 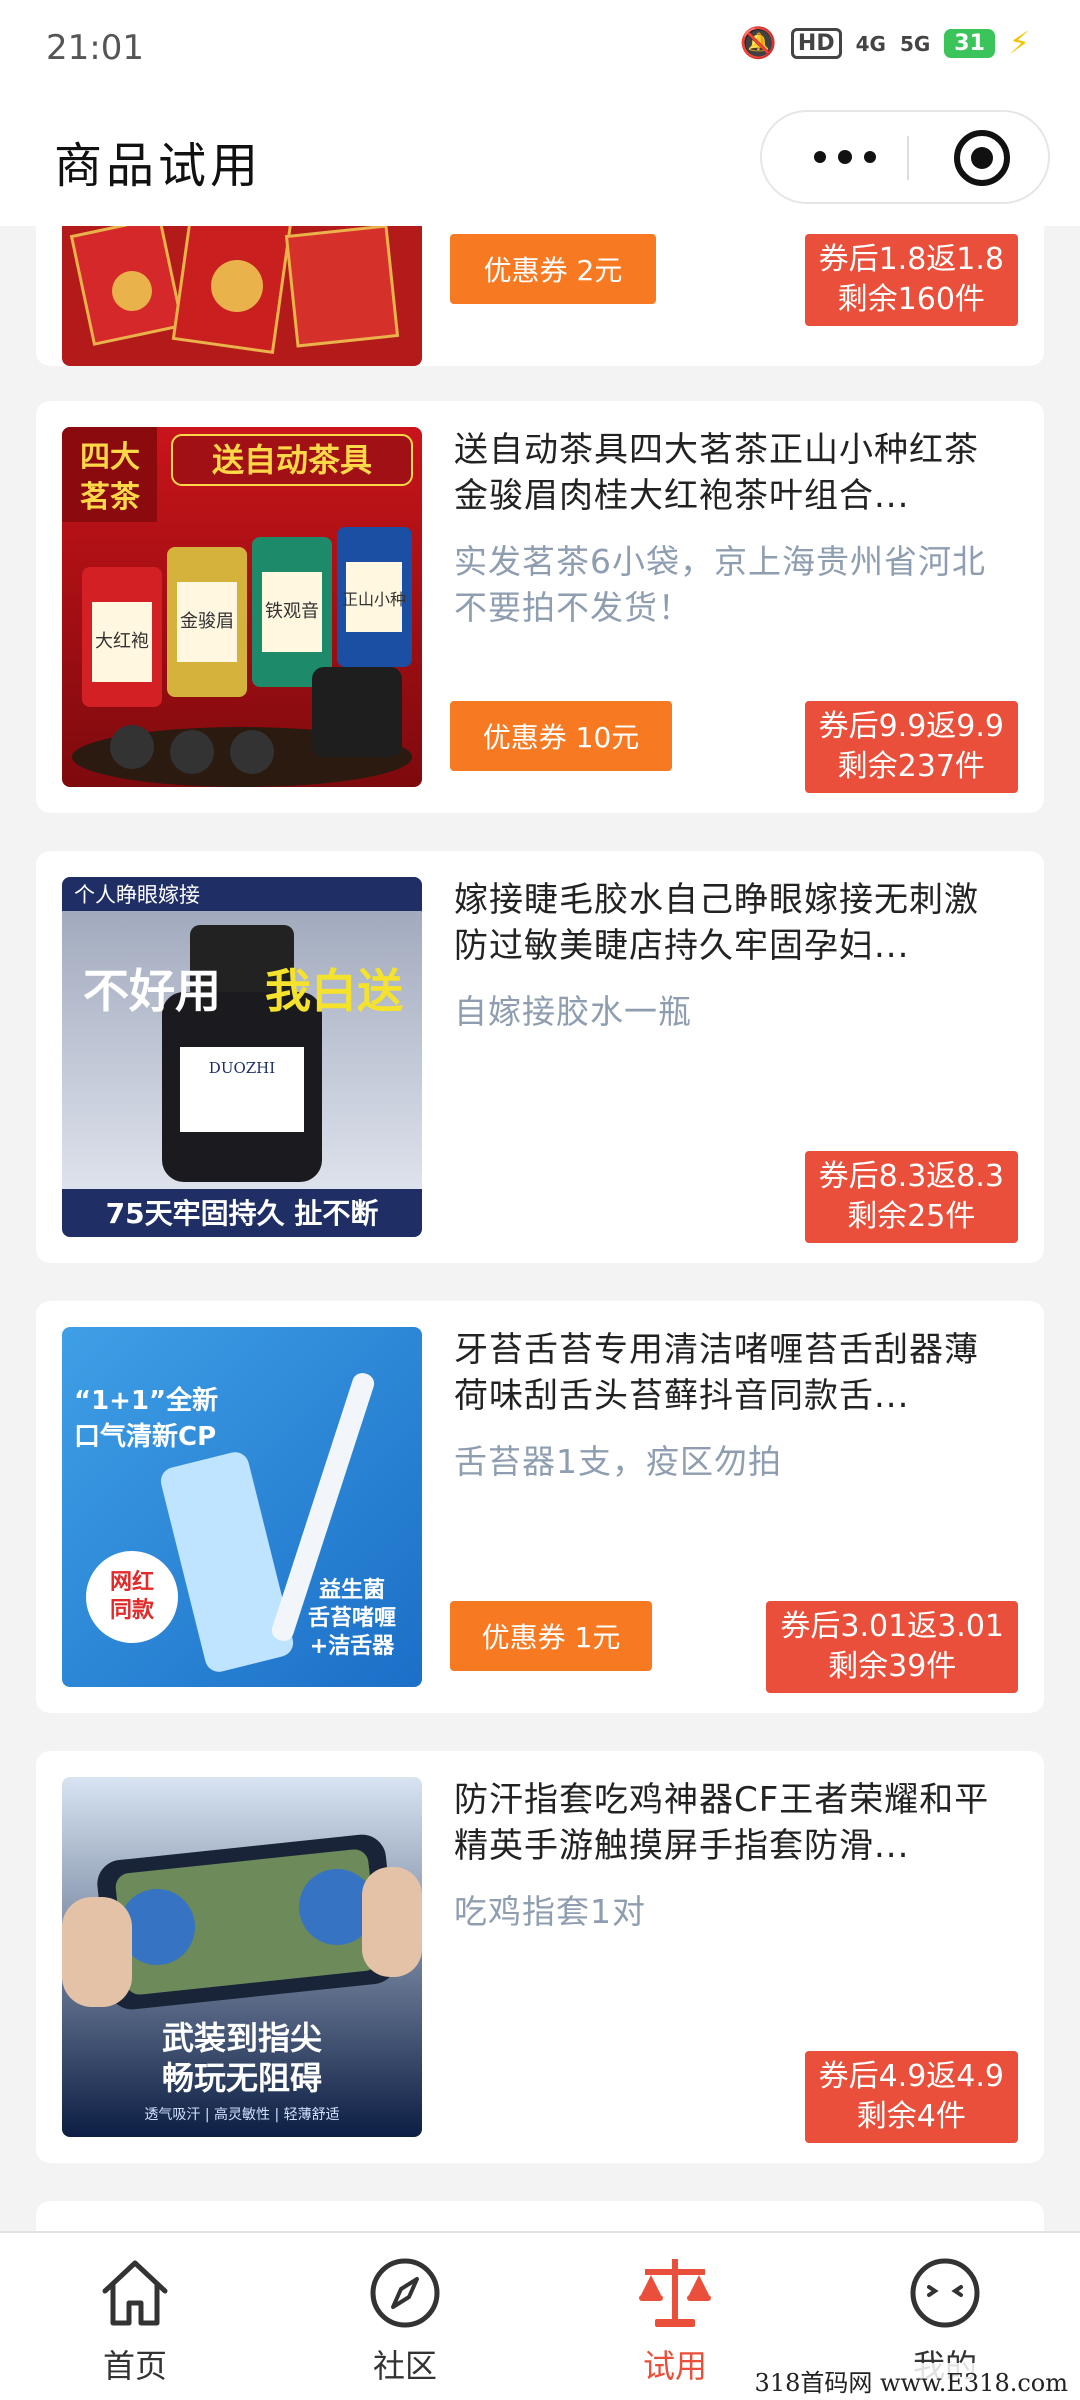 I want to click on battery-icon: 31, so click(x=969, y=43).